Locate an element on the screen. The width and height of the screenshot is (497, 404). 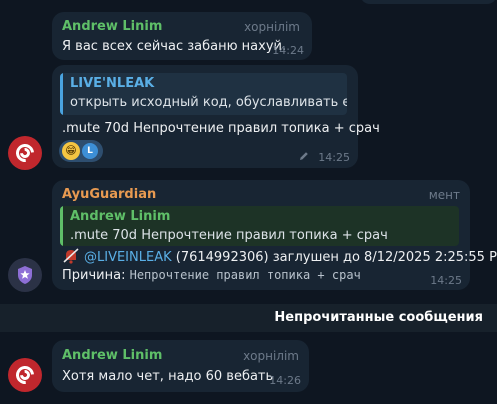
shield-icon is located at coordinates (25, 275).